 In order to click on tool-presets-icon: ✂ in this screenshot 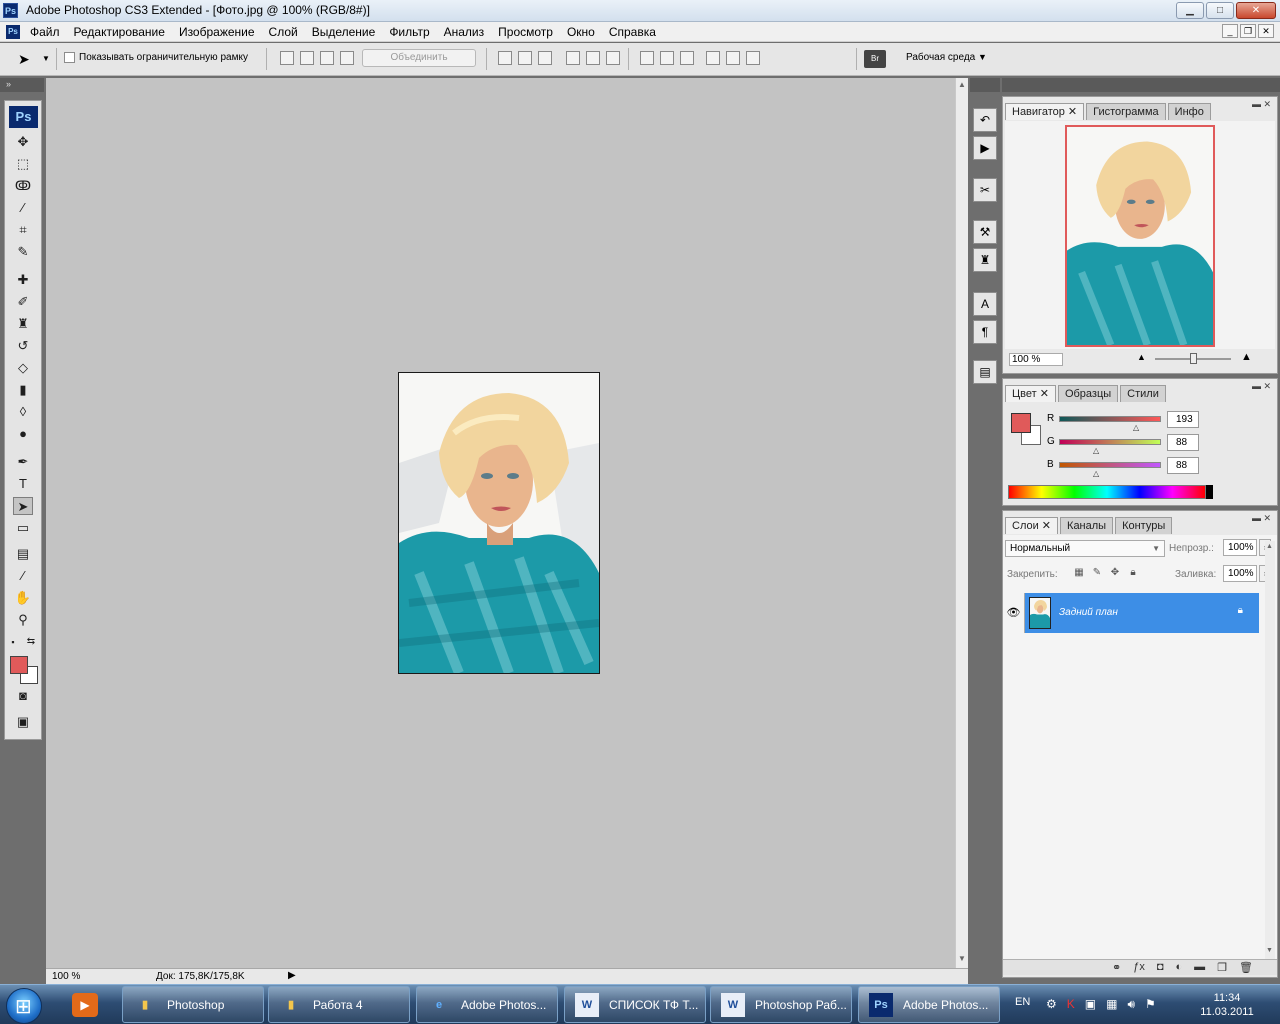, I will do `click(985, 190)`.